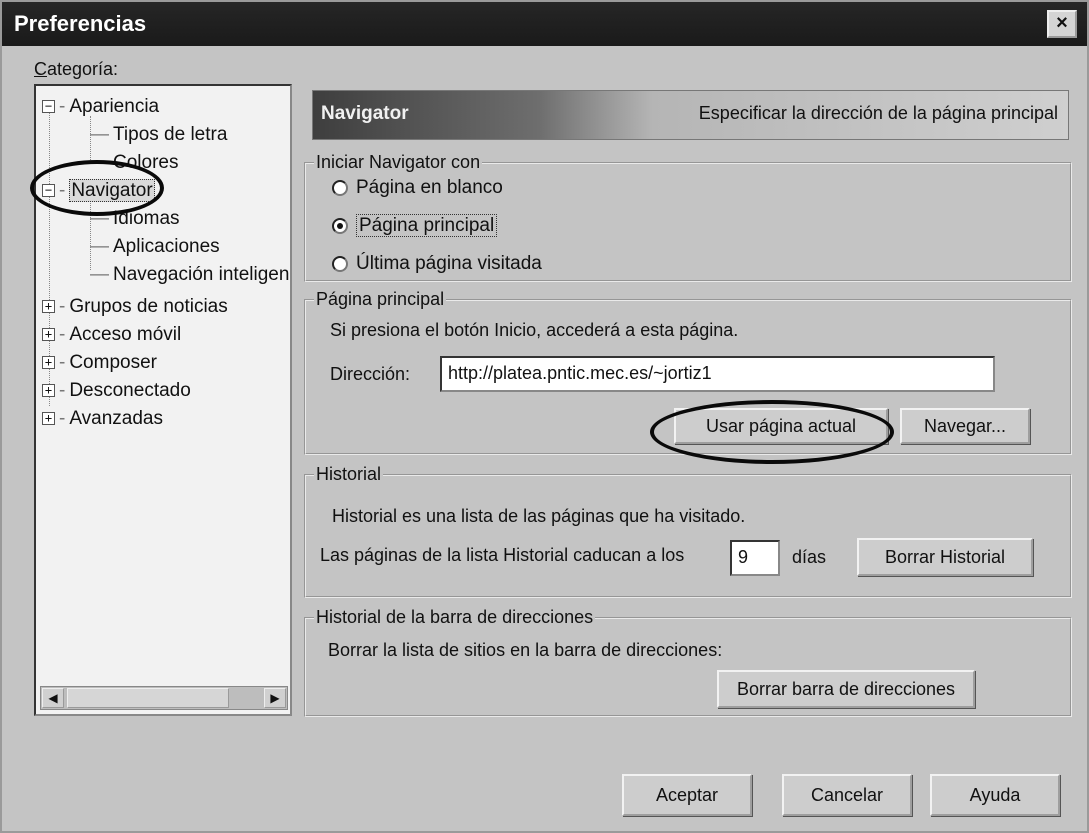 The height and width of the screenshot is (833, 1089). I want to click on radio-blank-page: Página en blanco, so click(417, 188).